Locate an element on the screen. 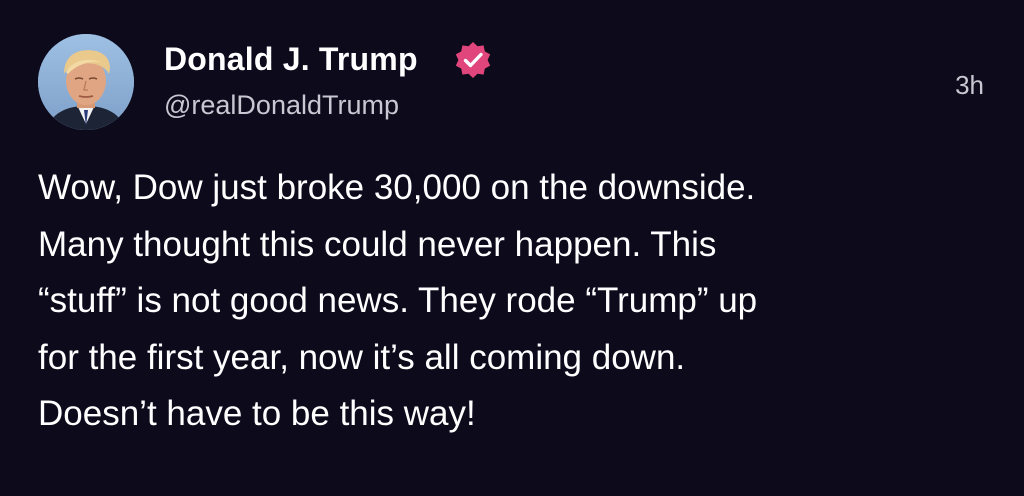  post-body-line: Doesn’t have to be this way! is located at coordinates (257, 413).